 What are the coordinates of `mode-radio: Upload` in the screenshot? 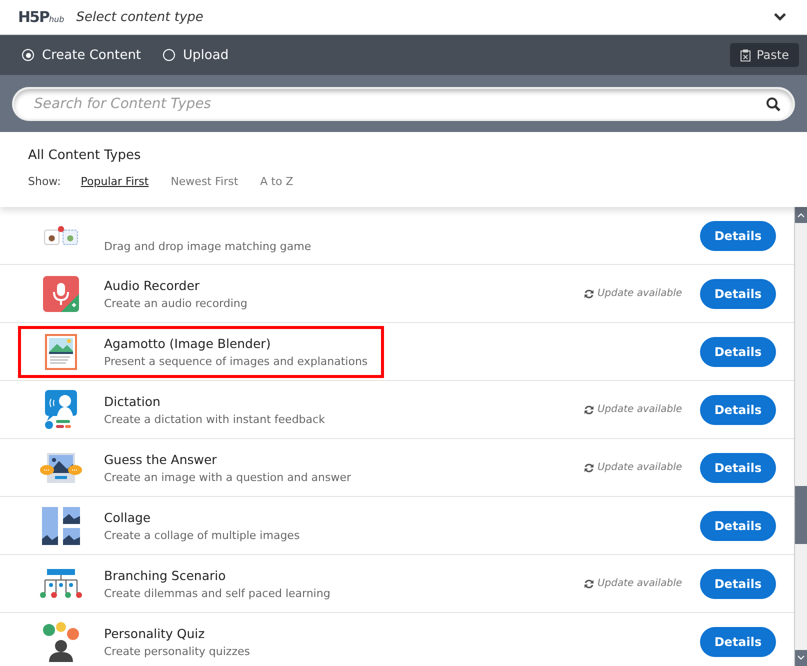 It's located at (196, 55).